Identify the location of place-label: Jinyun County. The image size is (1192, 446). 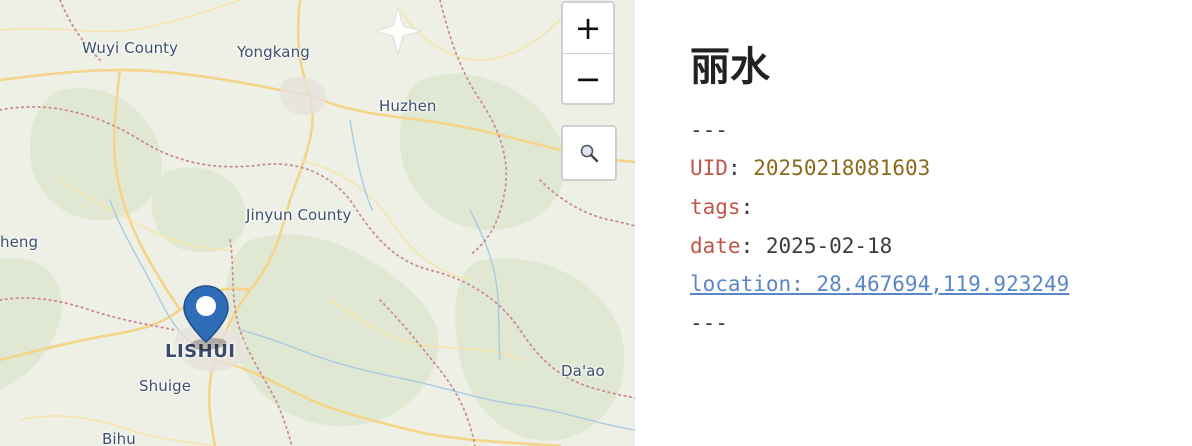
(299, 215).